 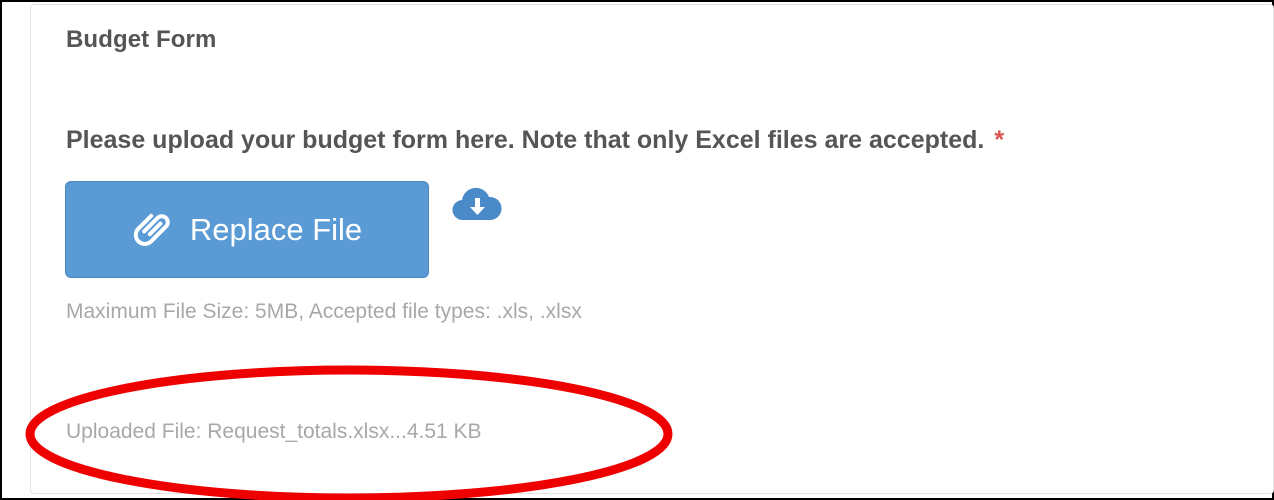 I want to click on replace-file-label: Replace File, so click(x=276, y=229).